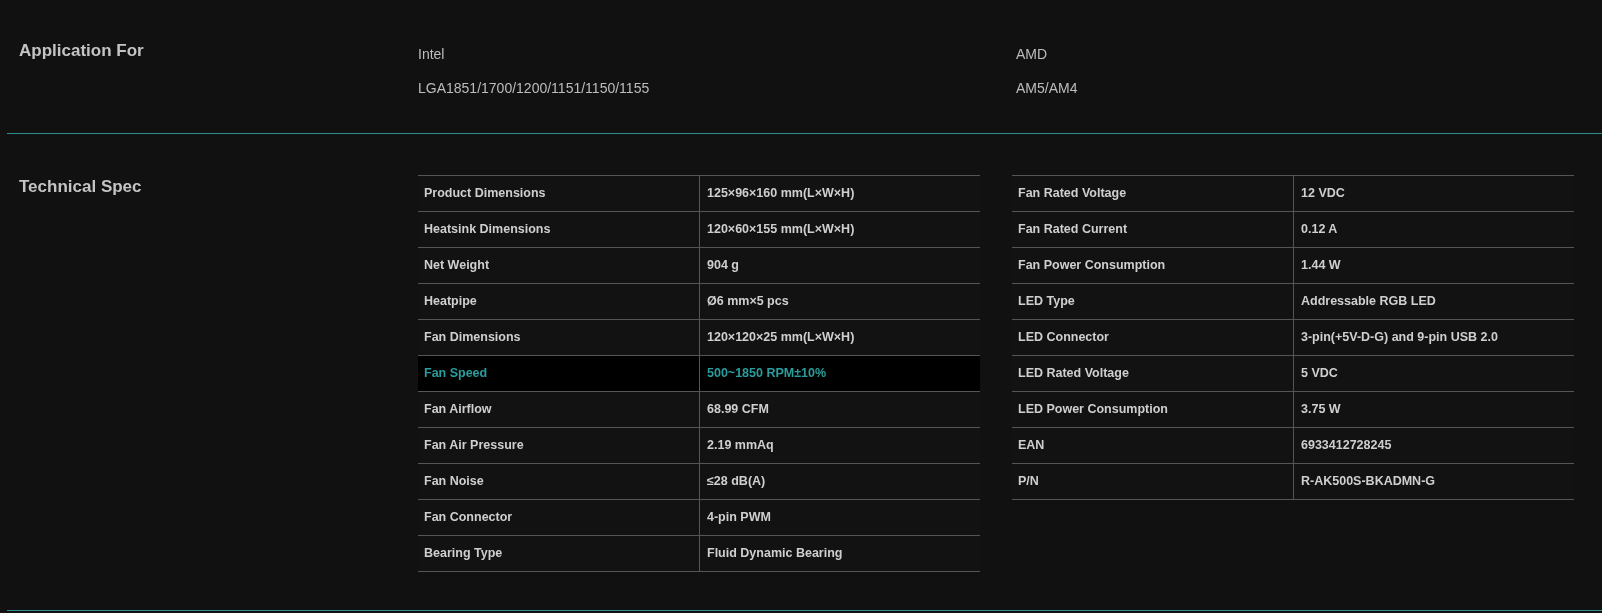 The height and width of the screenshot is (613, 1602). Describe the element at coordinates (1046, 302) in the screenshot. I see `spec-label: LED Type` at that location.